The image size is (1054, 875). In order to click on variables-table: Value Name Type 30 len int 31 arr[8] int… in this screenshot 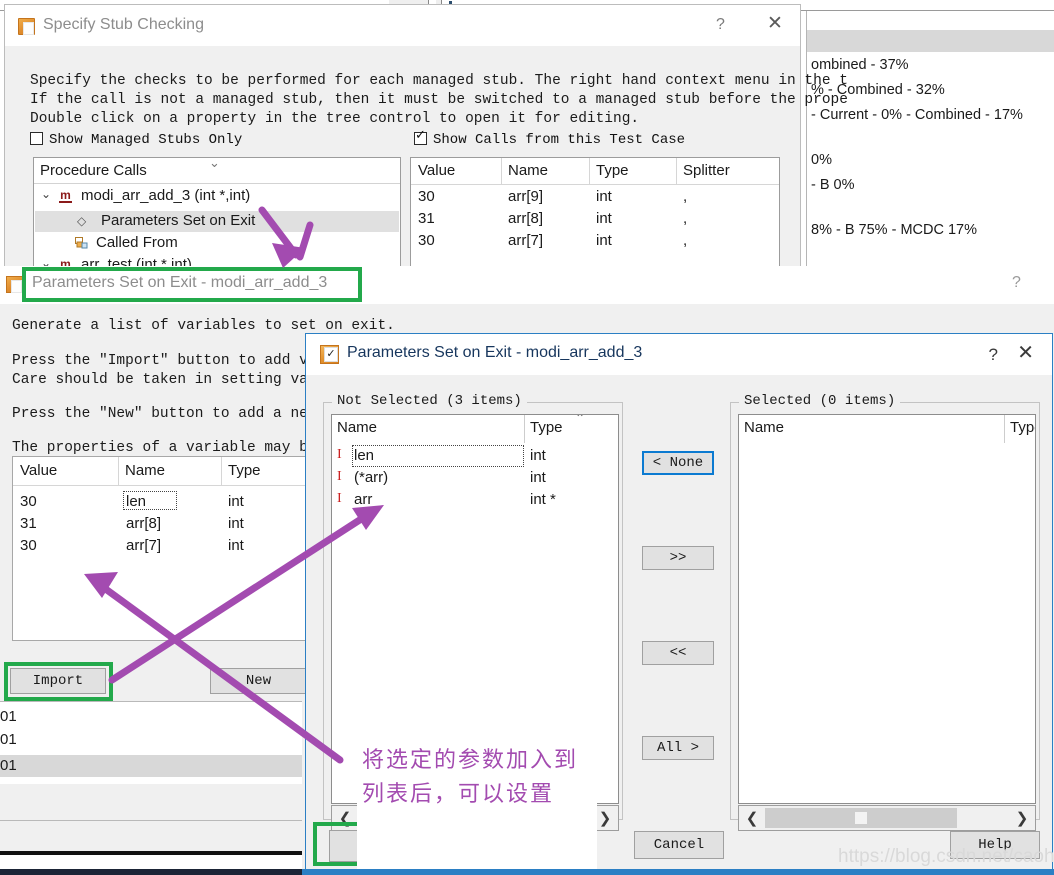, I will do `click(159, 548)`.